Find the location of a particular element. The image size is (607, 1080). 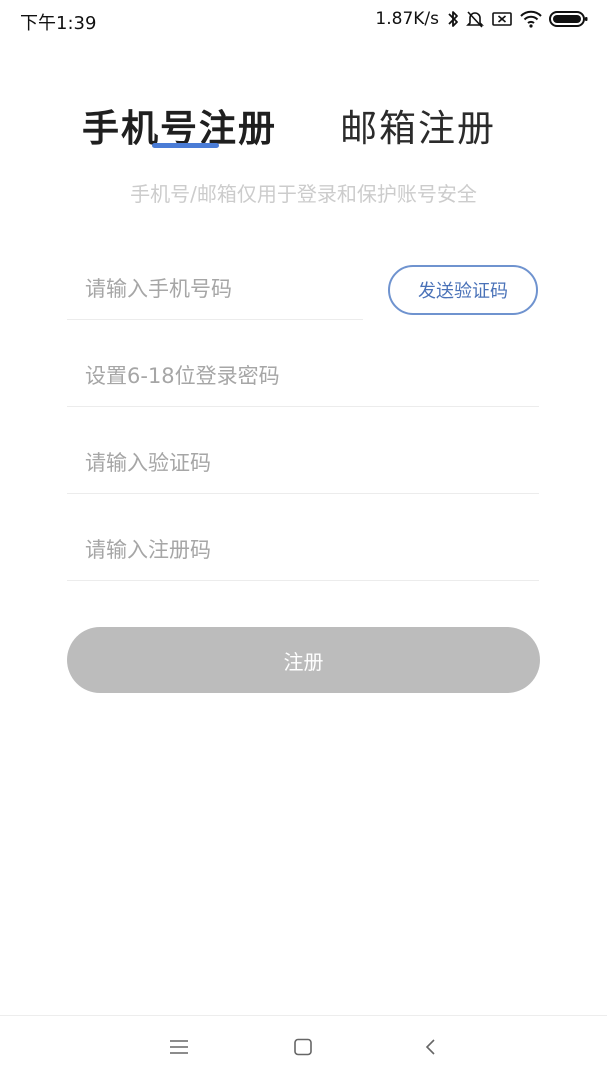

status-icons: 1.87K/s is located at coordinates (482, 19).